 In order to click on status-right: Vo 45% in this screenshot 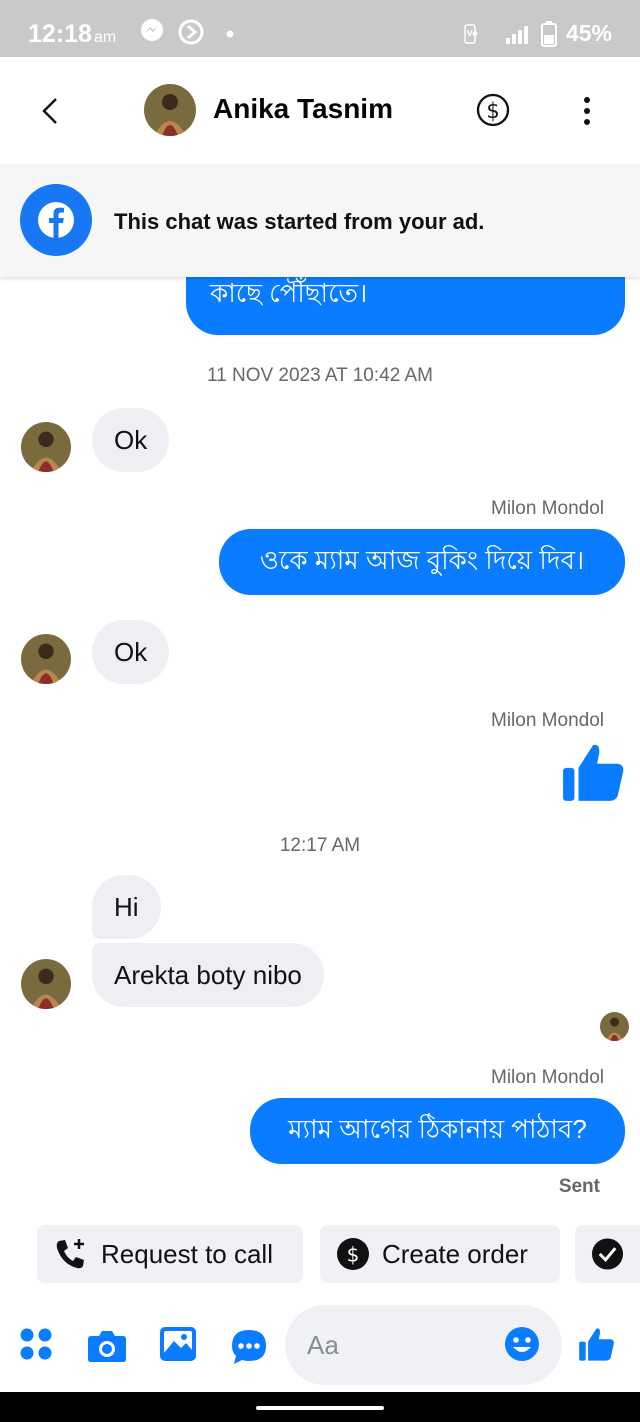, I will do `click(538, 33)`.